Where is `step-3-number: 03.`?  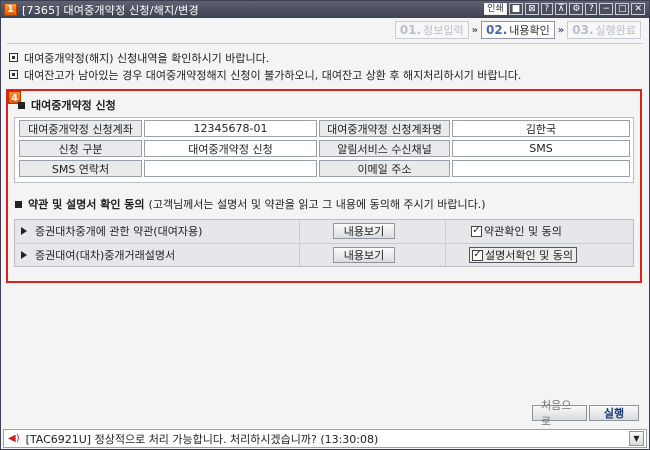
step-3-number: 03. is located at coordinates (583, 30).